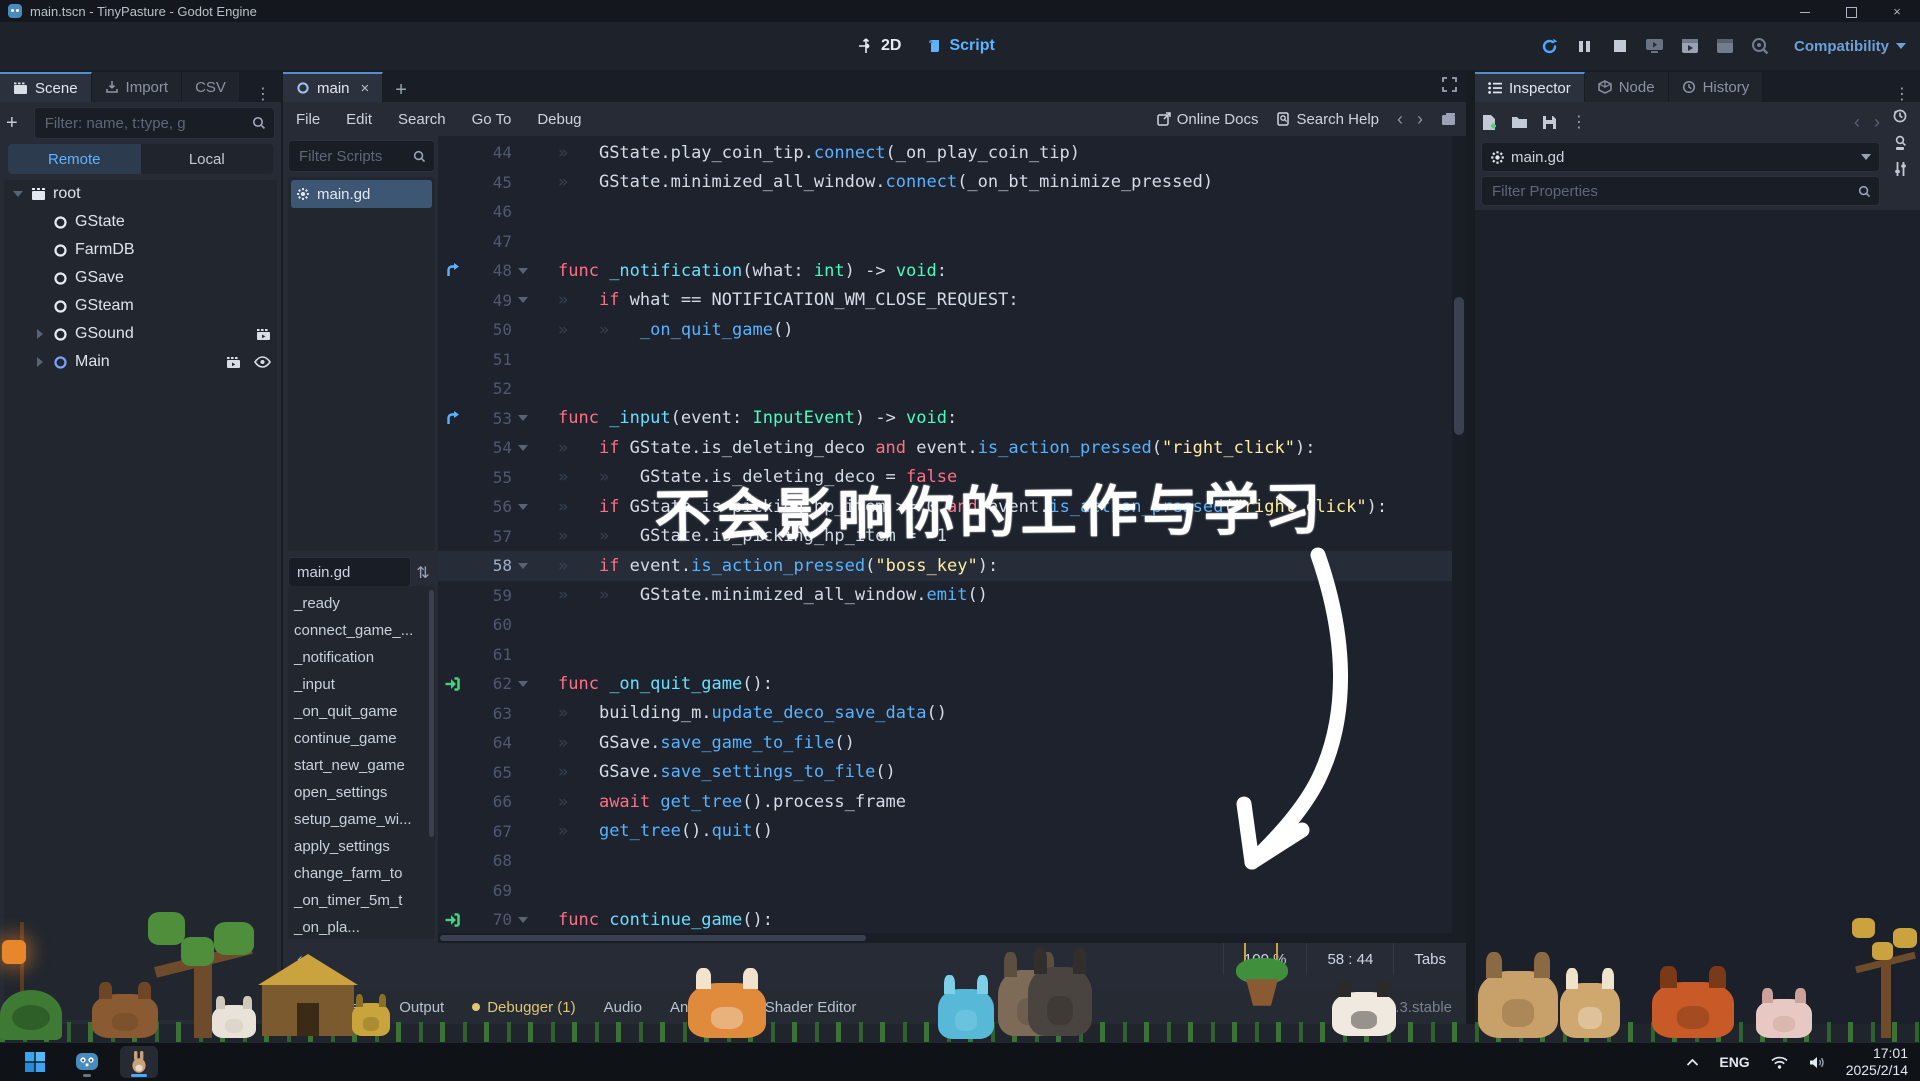 The height and width of the screenshot is (1081, 1920). What do you see at coordinates (74, 159) in the screenshot?
I see `remote-tab: Remote` at bounding box center [74, 159].